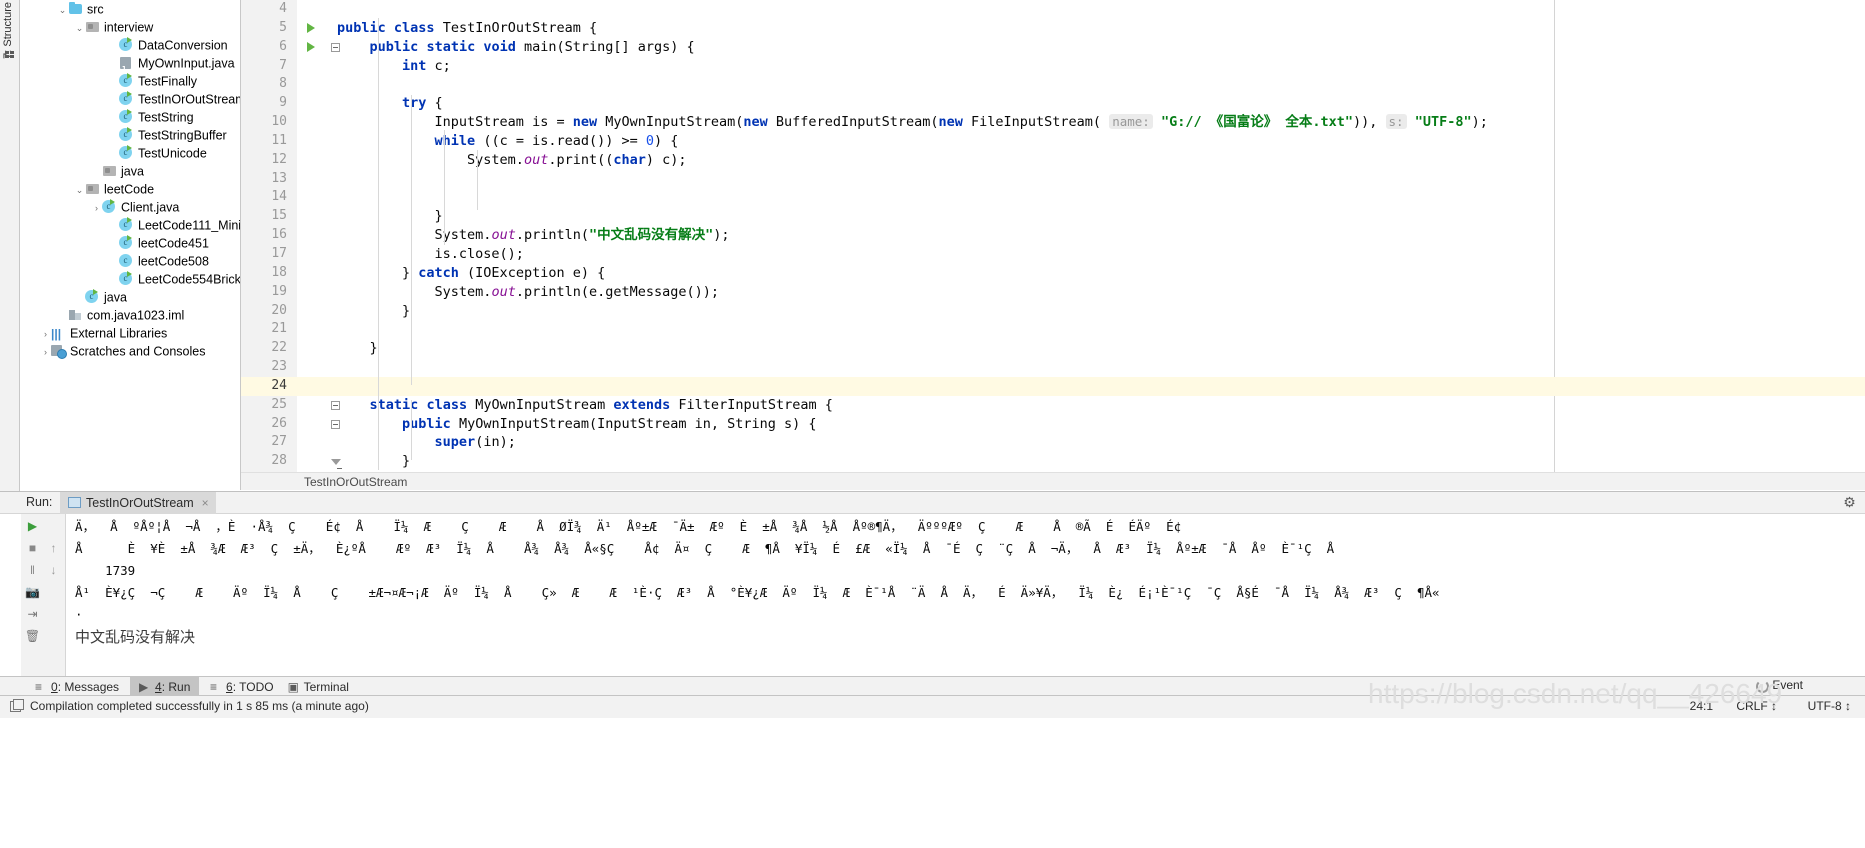 This screenshot has width=1865, height=848. Describe the element at coordinates (205, 503) in the screenshot. I see `close-icon: ×` at that location.